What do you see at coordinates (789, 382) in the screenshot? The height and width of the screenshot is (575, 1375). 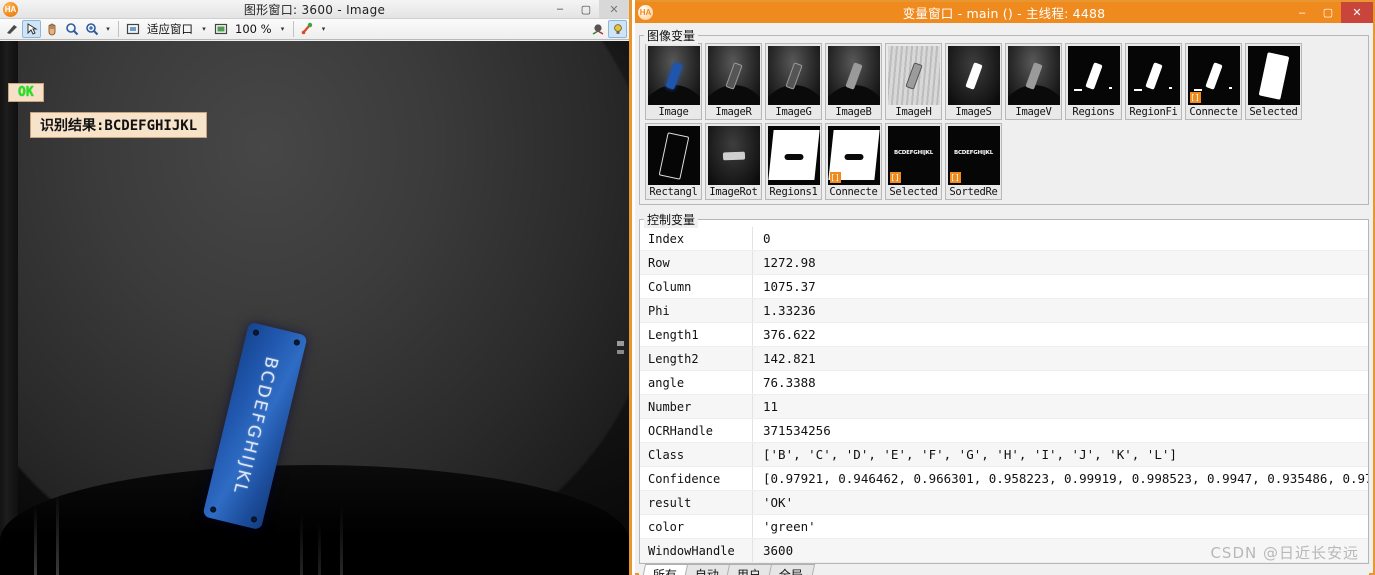 I see `variable-value: 76.3388` at bounding box center [789, 382].